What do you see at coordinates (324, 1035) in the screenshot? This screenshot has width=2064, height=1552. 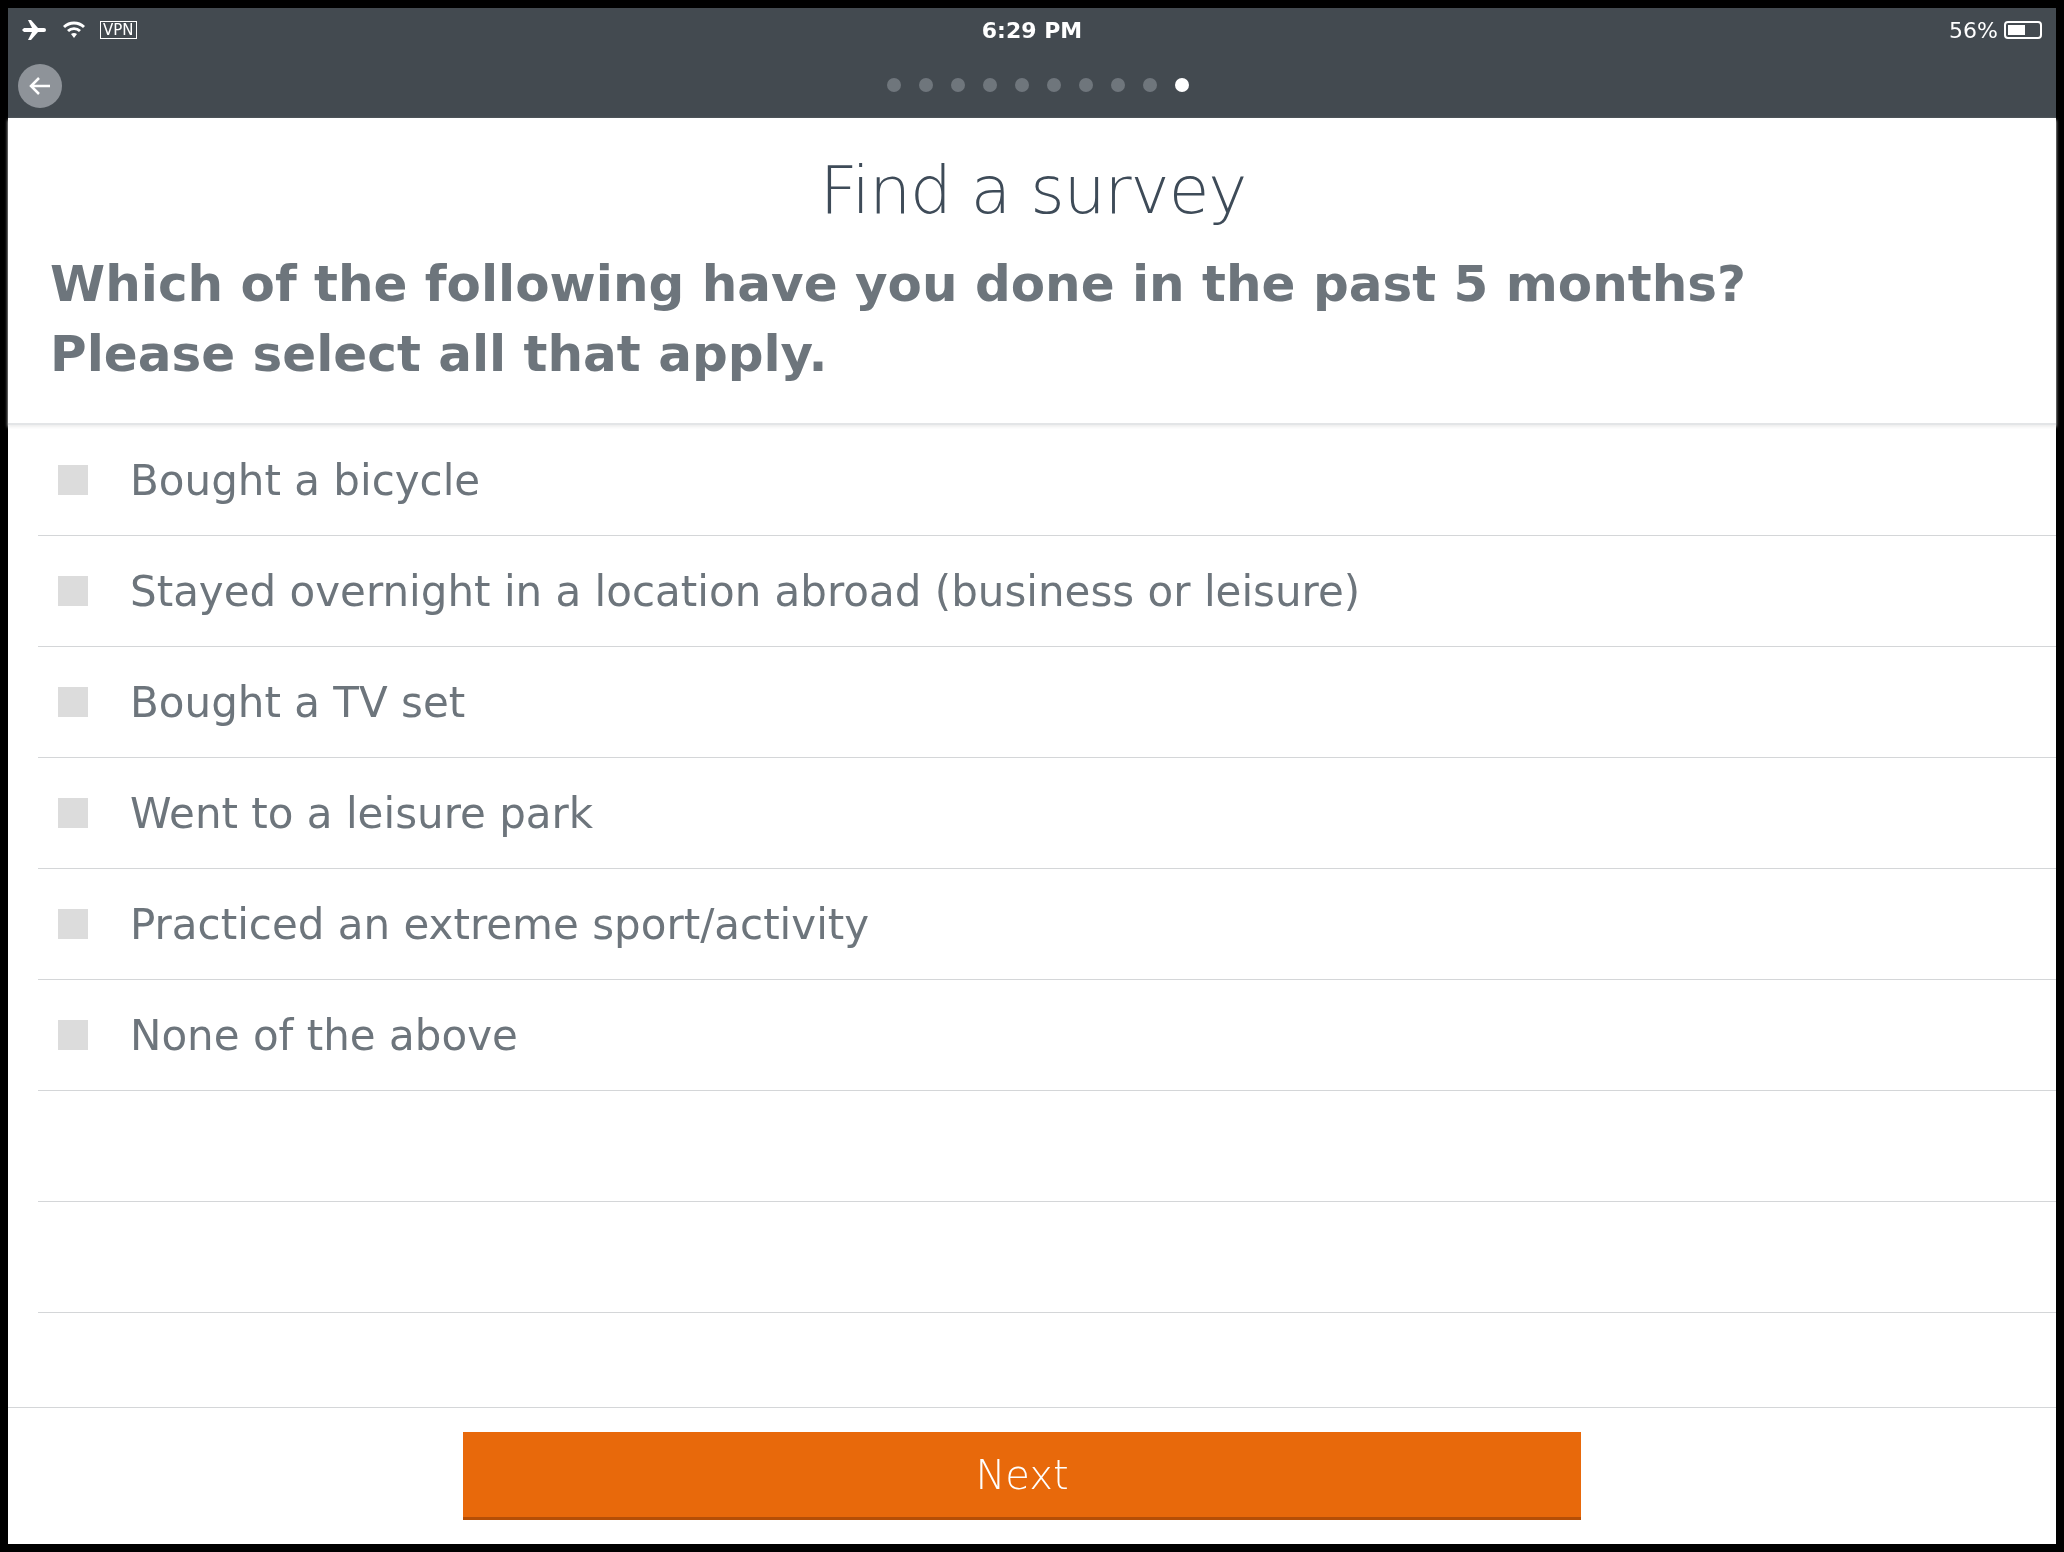 I see `option-label: None of the above` at bounding box center [324, 1035].